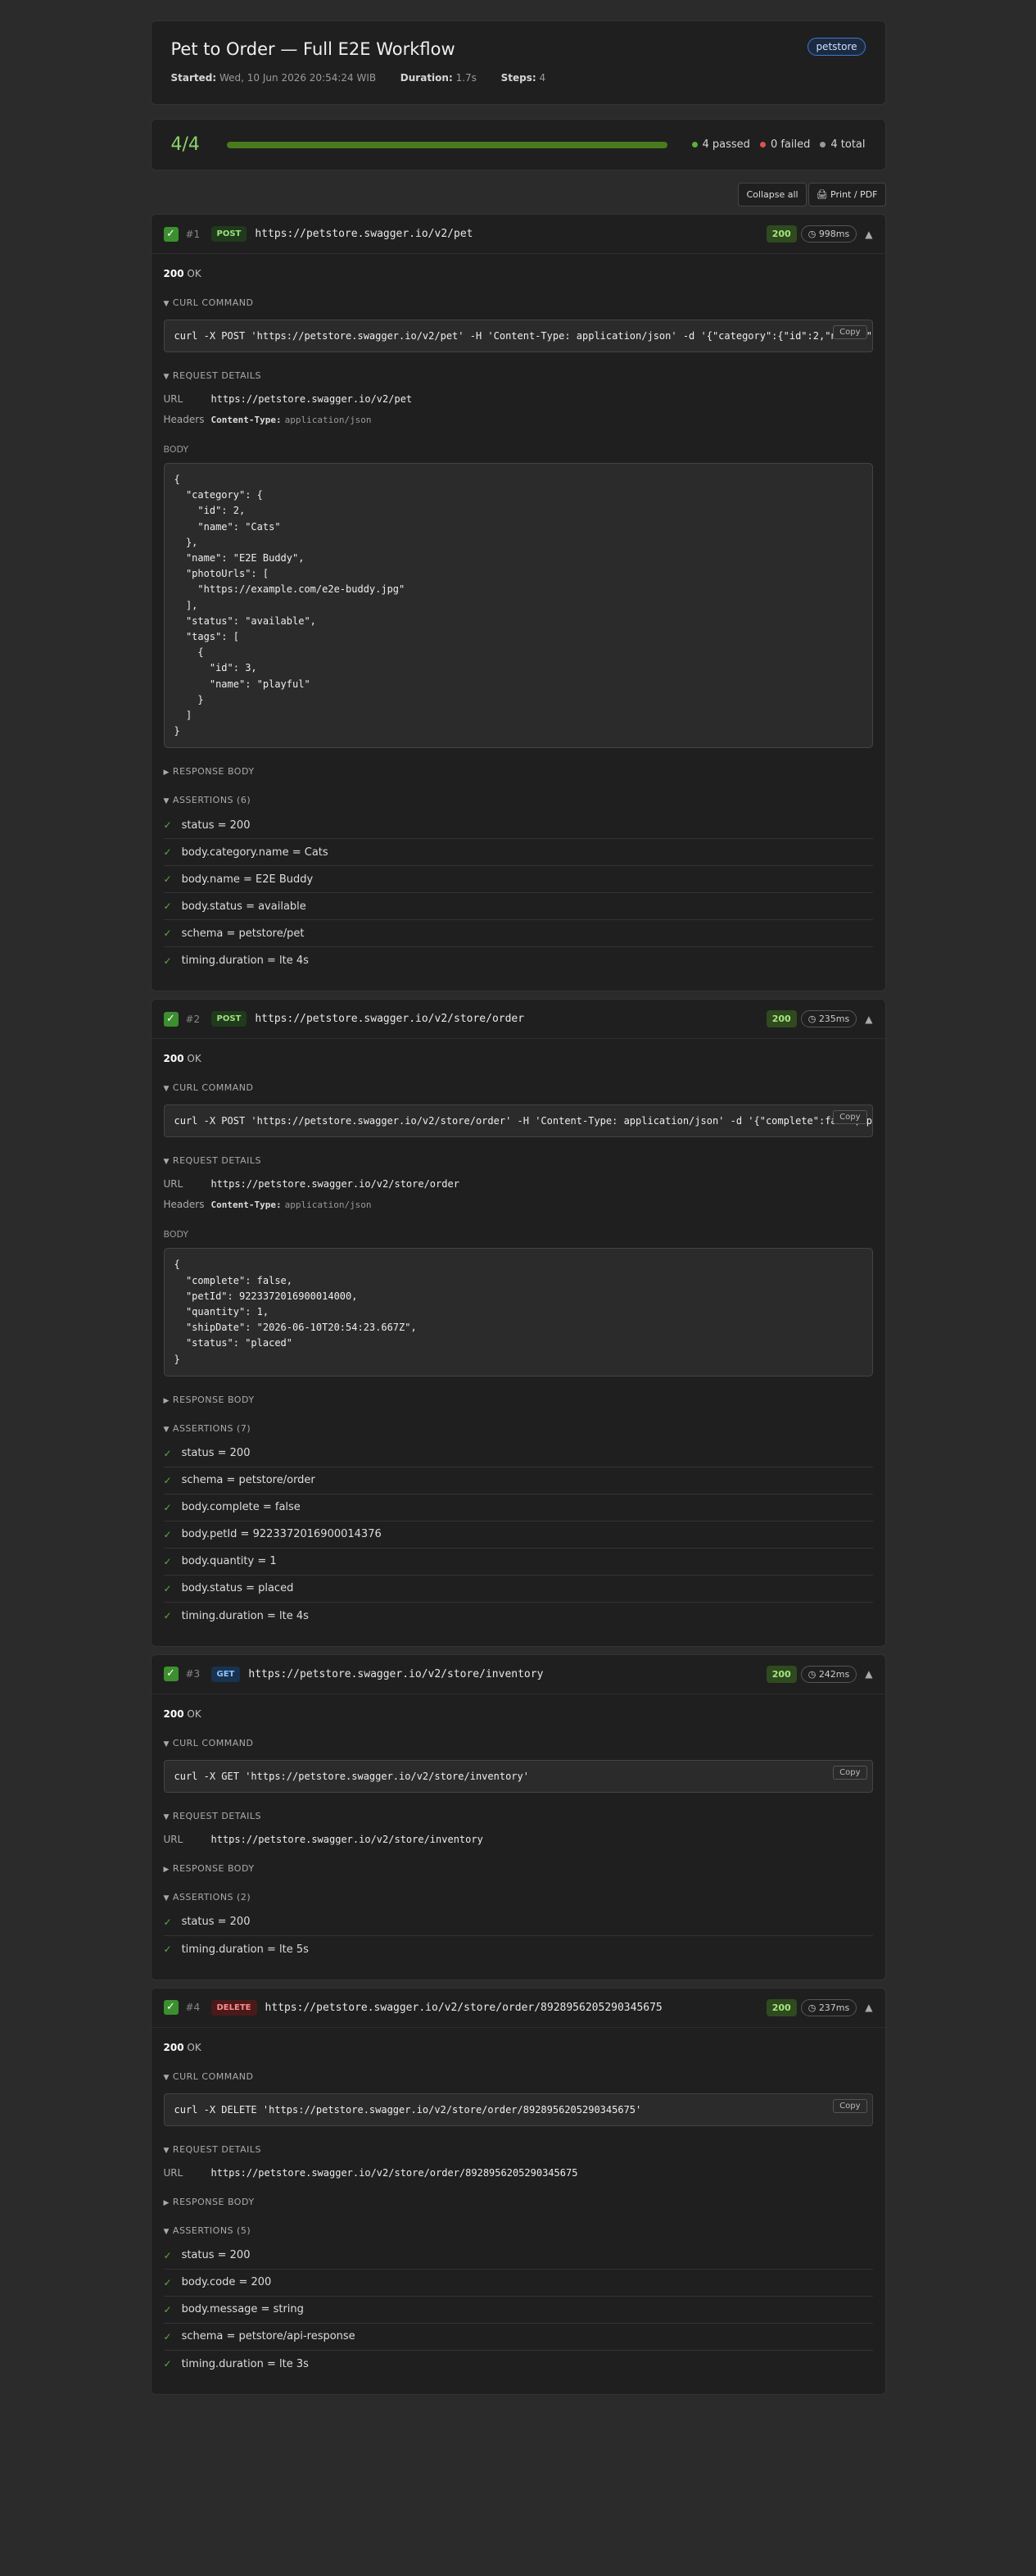 The height and width of the screenshot is (2576, 1036). What do you see at coordinates (518, 1508) in the screenshot?
I see `assertion-row: ✓ body.complete = false` at bounding box center [518, 1508].